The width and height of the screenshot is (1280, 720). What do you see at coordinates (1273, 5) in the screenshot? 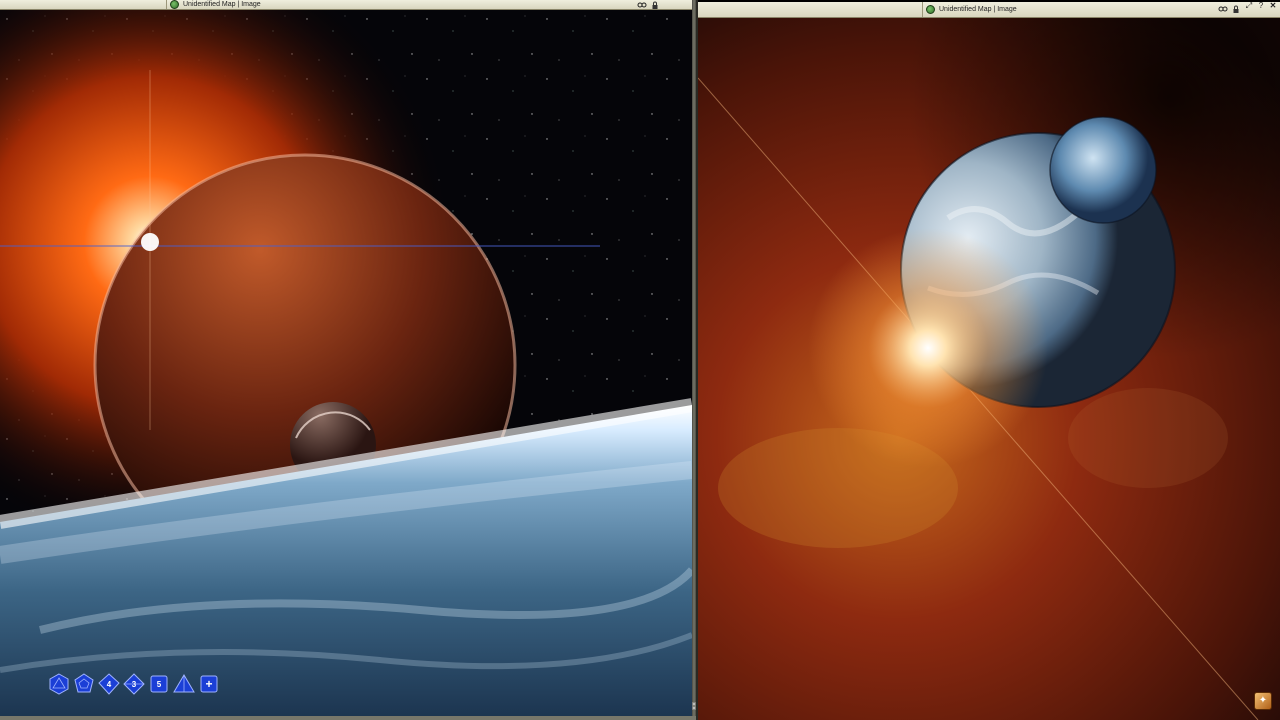
I see `close-icon: ✕` at bounding box center [1273, 5].